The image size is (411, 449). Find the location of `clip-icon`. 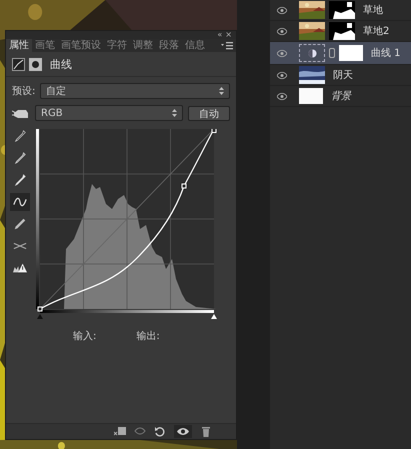

clip-icon is located at coordinates (120, 431).